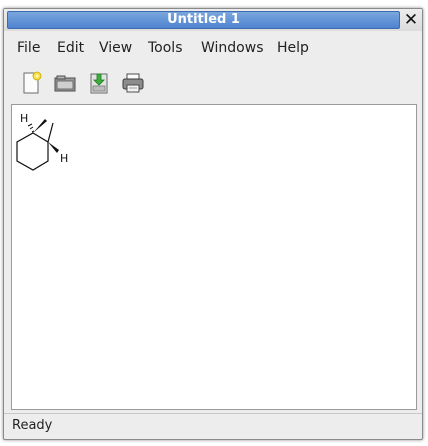 The width and height of the screenshot is (428, 446). I want to click on menu-view: View, so click(115, 48).